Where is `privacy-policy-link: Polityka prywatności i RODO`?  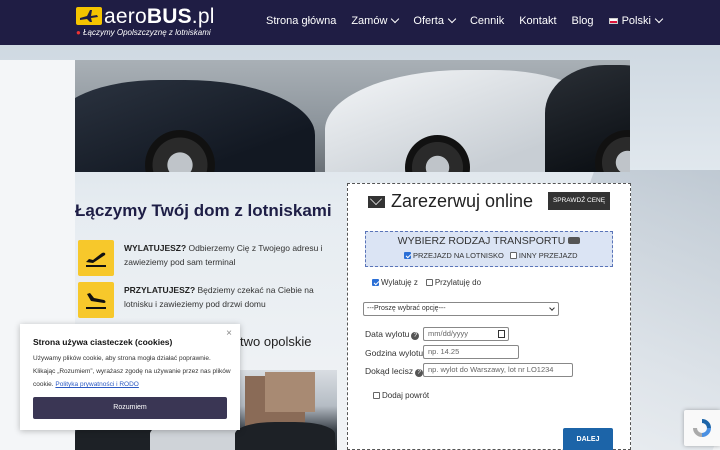 privacy-policy-link: Polityka prywatności i RODO is located at coordinates (96, 384).